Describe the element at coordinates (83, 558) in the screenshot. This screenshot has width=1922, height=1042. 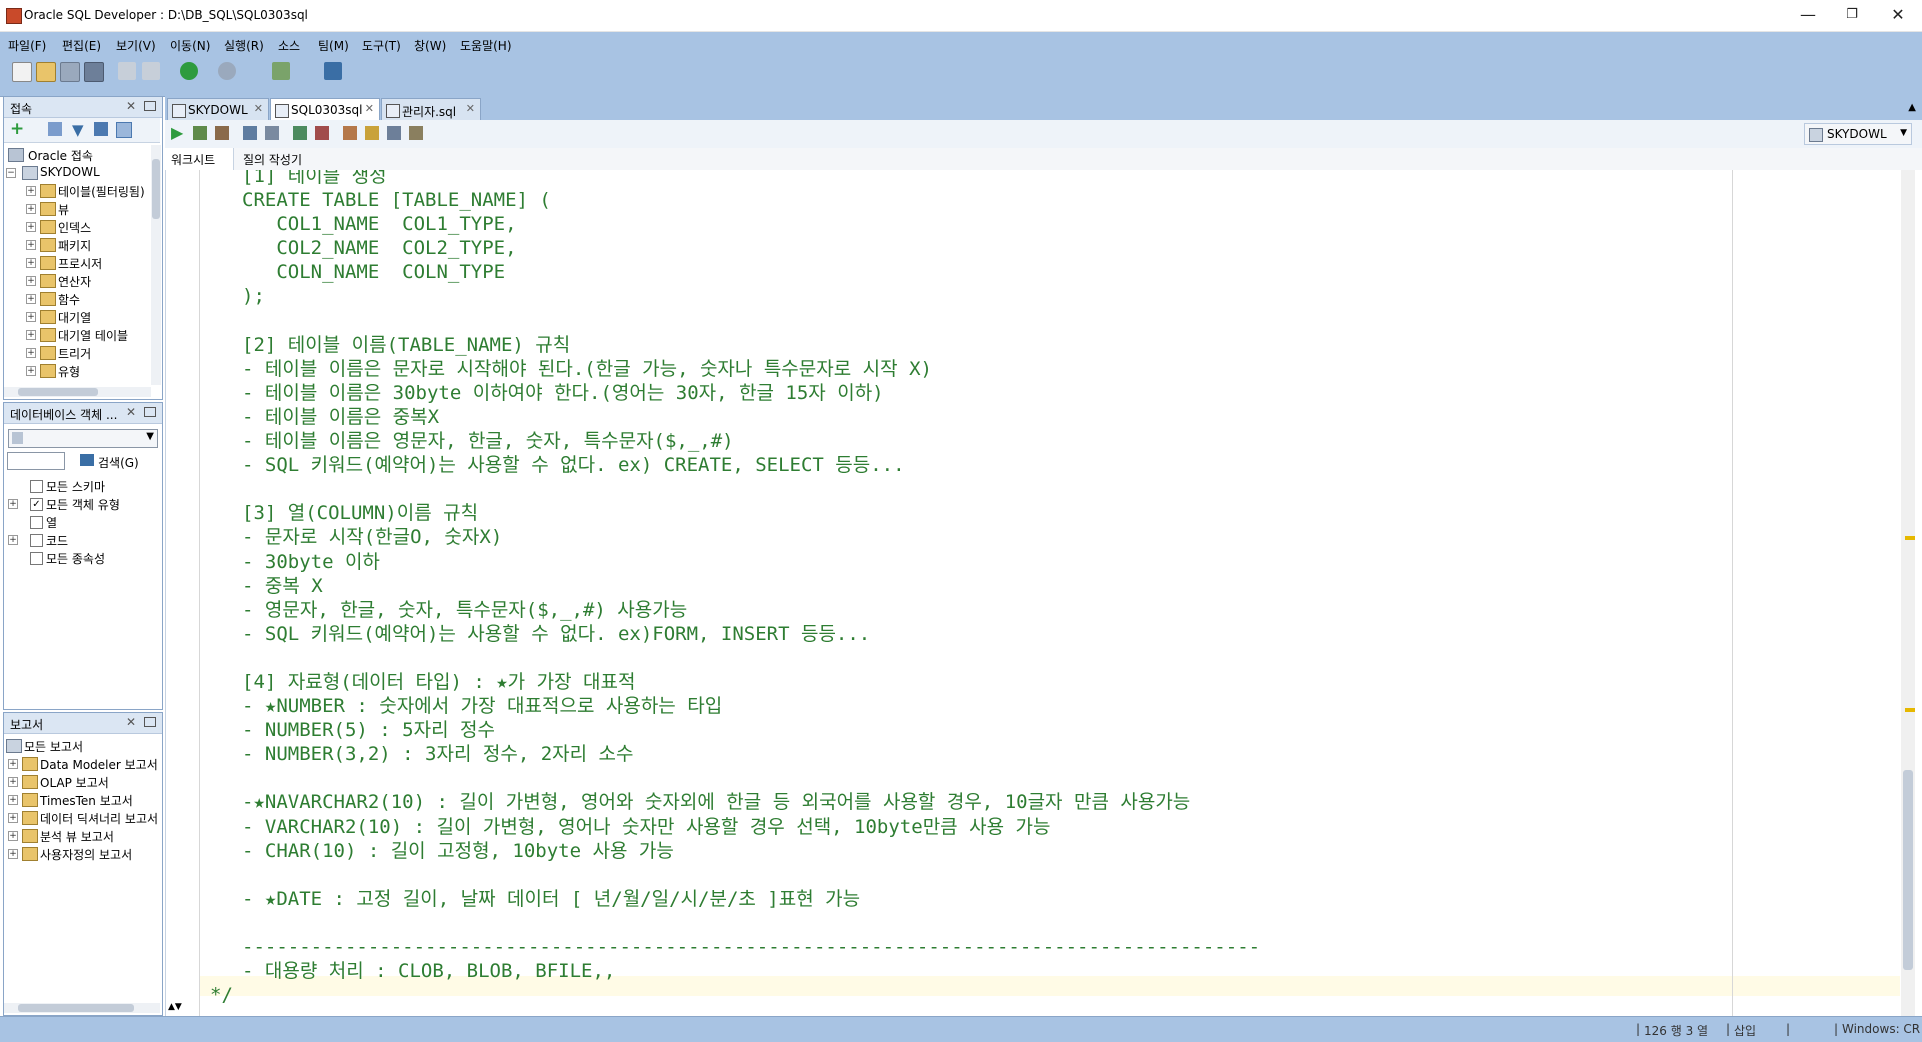
I see `filter-all-dependencies: 모든 종속성` at that location.